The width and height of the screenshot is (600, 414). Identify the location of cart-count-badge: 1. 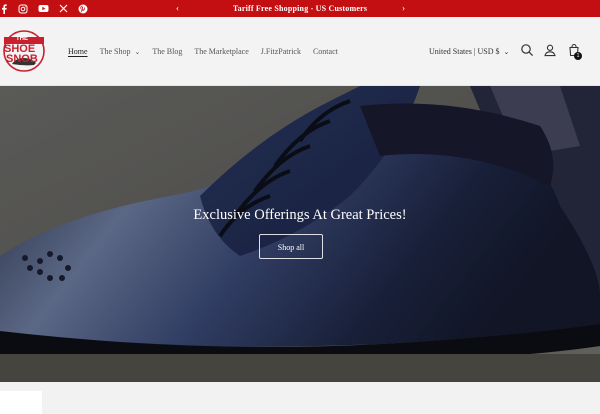
(578, 56).